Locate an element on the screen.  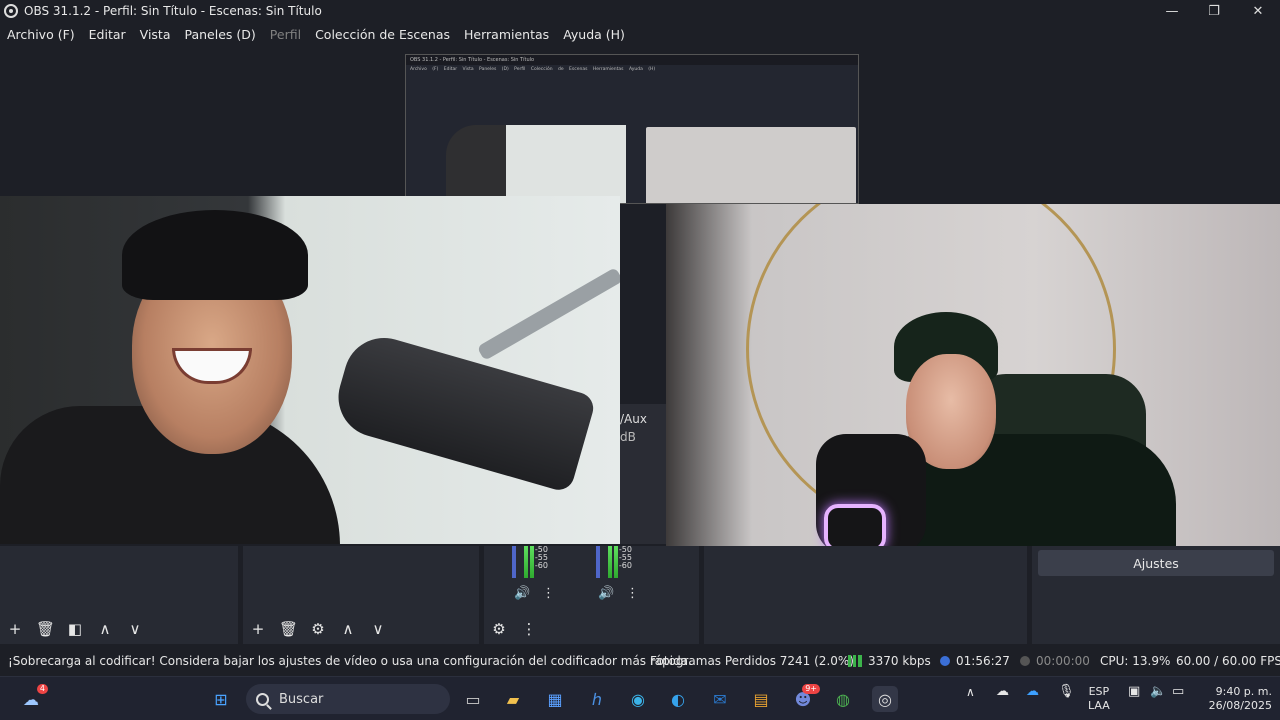
mixer-channels: -50 -55 -60 🔊 ⋮ -50 -55 -60 🔊 ⋮ is located at coordinates (591, 595).